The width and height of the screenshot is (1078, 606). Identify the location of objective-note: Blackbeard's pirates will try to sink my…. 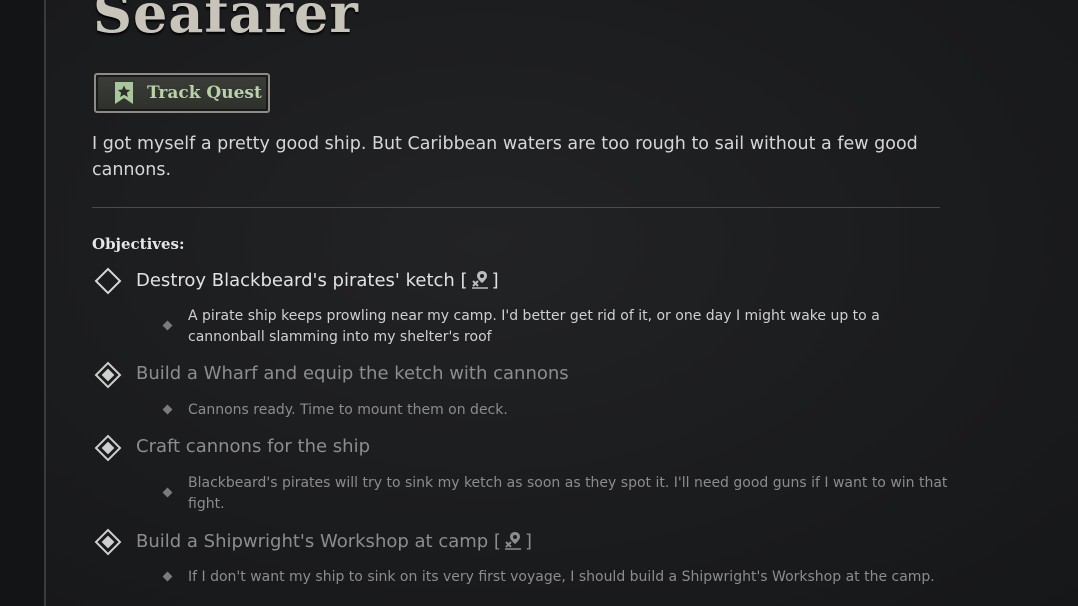
(568, 493).